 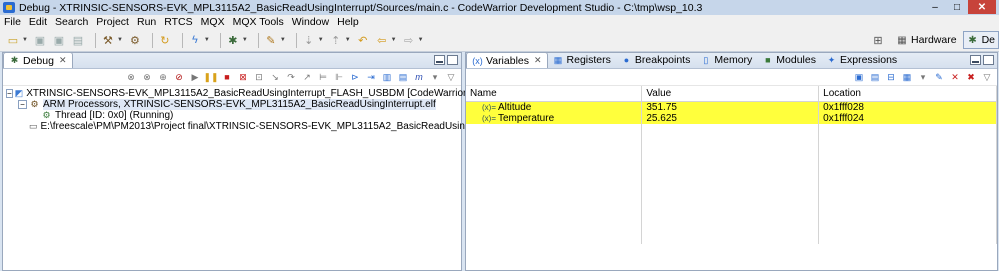 What do you see at coordinates (336, 40) in the screenshot?
I see `prev-annotation-icon: ⇡` at bounding box center [336, 40].